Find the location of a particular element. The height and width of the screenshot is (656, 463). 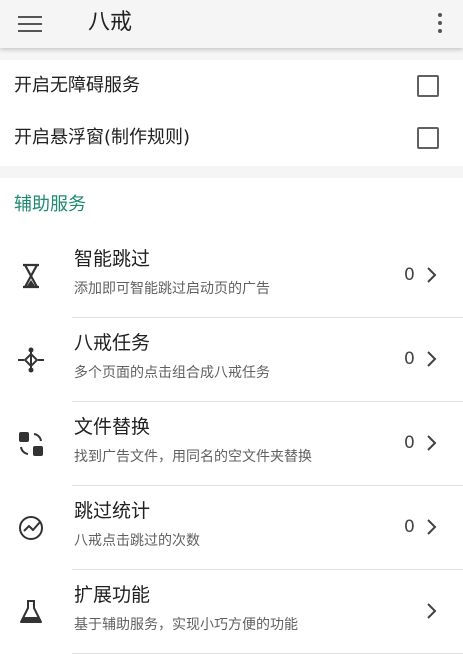

service-desc: 八戒点击跳过的次数 is located at coordinates (137, 541).